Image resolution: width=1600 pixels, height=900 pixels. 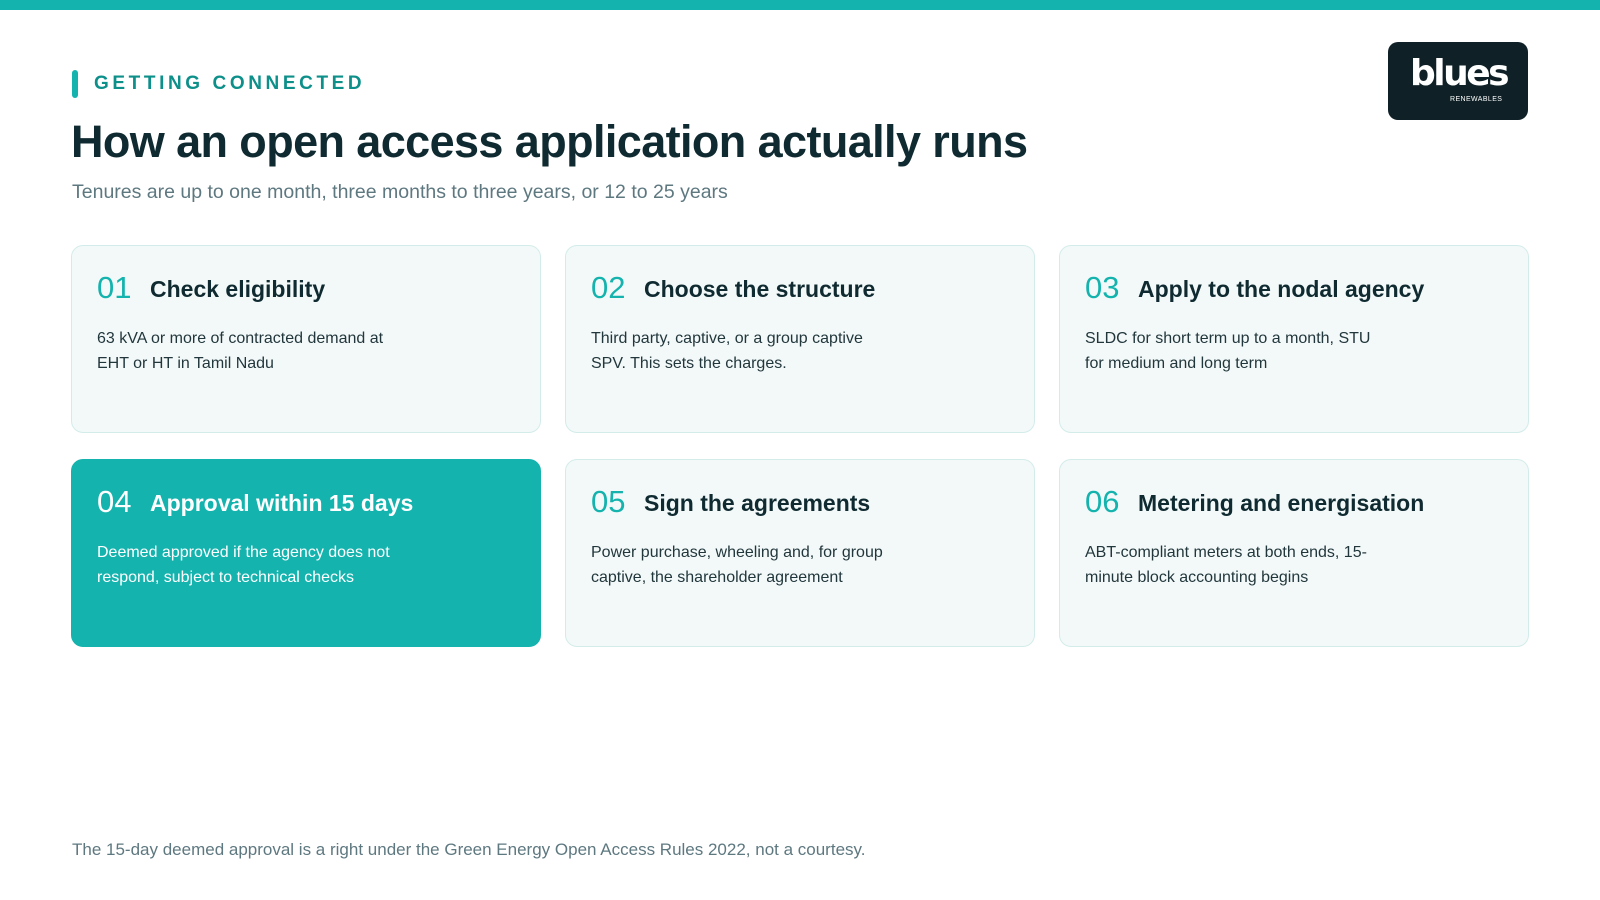 I want to click on step-title: Apply to the nodal agency, so click(x=1281, y=289).